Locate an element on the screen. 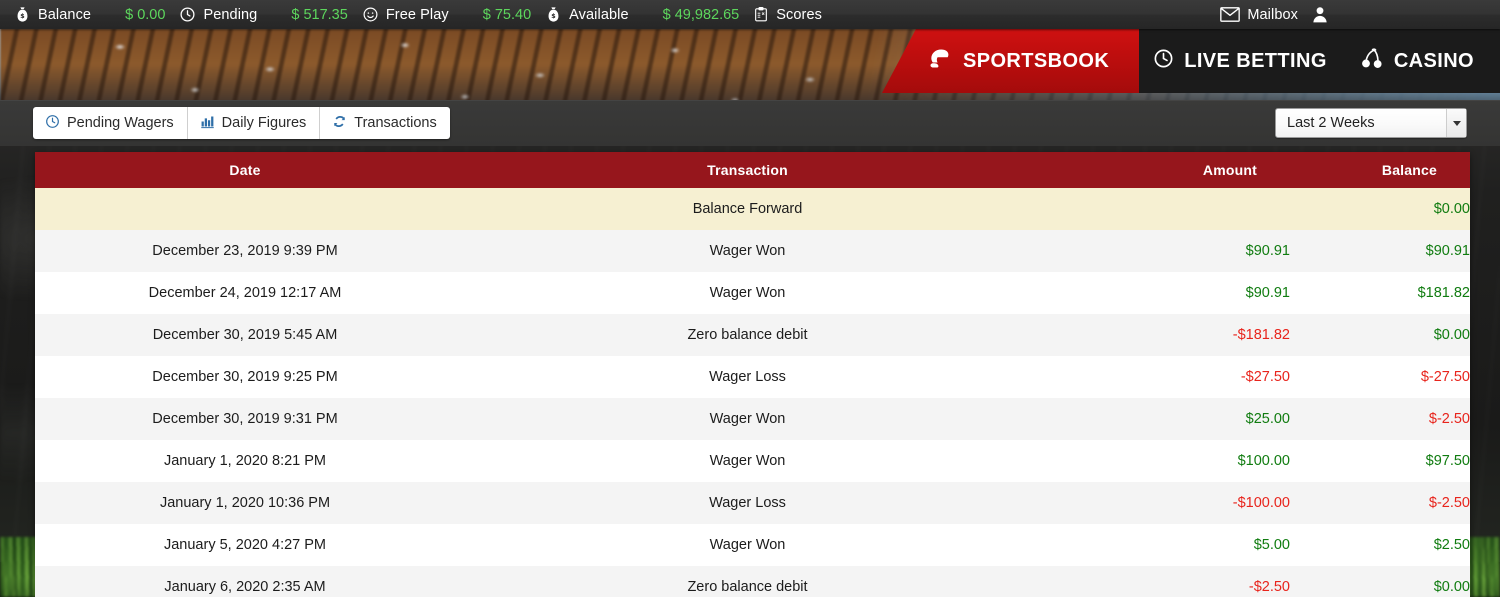 The image size is (1500, 597). topbar-label-scores: Scores is located at coordinates (799, 14).